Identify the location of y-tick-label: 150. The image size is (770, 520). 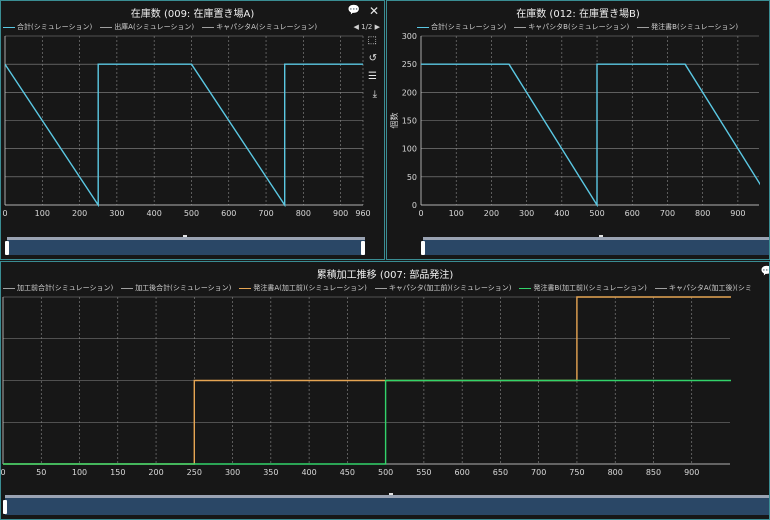
(409, 121).